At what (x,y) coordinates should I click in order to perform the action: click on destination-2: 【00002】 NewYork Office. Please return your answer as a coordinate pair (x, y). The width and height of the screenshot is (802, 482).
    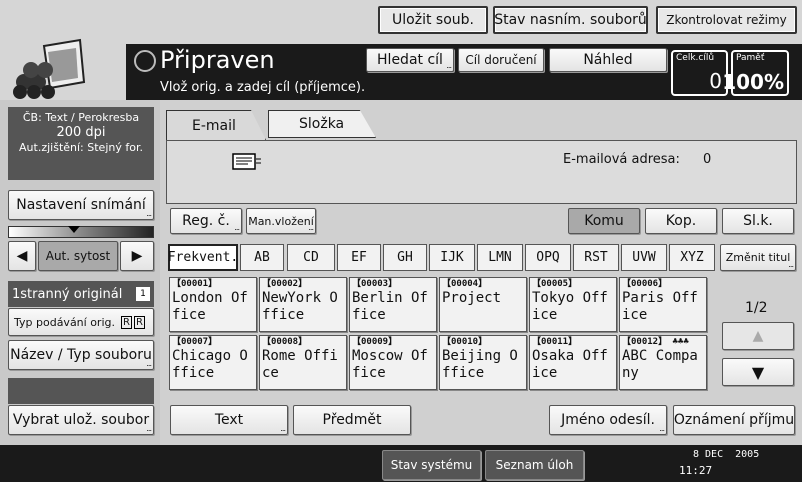
    Looking at the image, I should click on (303, 304).